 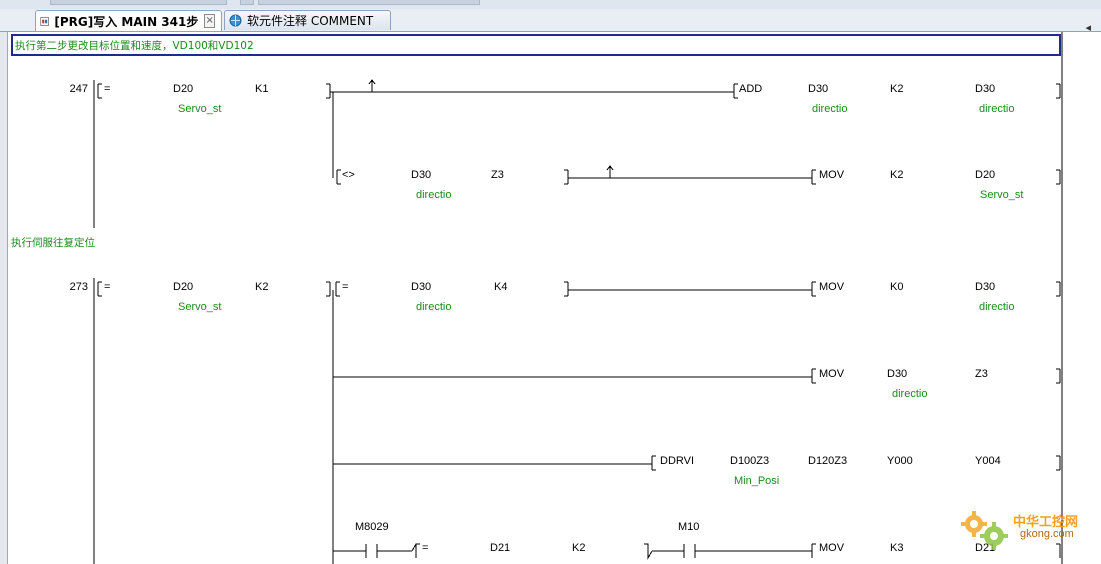 I want to click on step-number: 247, so click(x=78, y=89).